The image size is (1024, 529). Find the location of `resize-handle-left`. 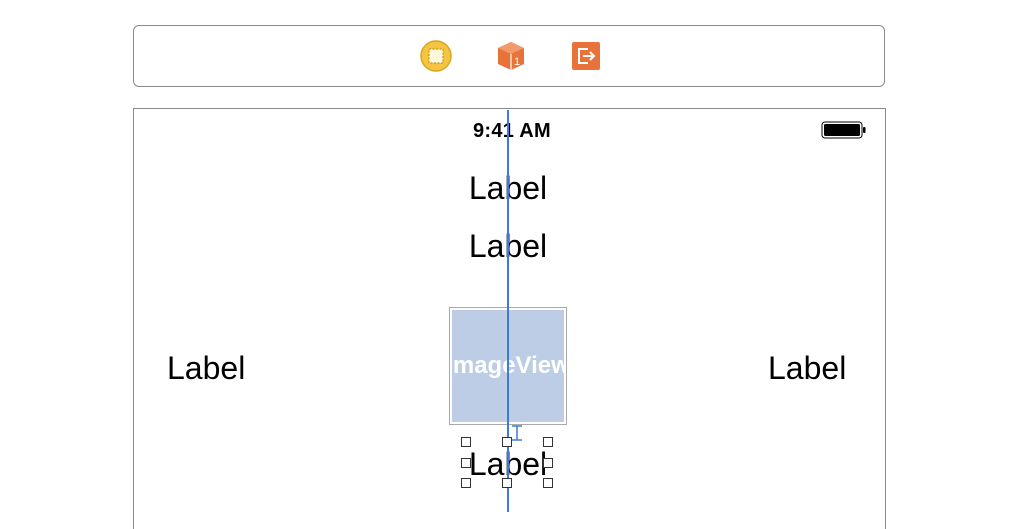

resize-handle-left is located at coordinates (466, 463).